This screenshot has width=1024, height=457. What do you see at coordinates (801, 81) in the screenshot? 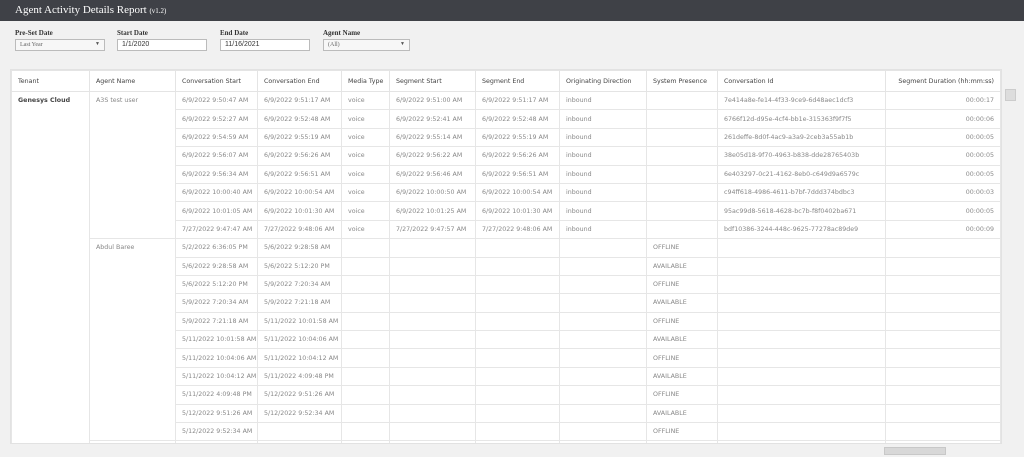
I see `column-header: Conversation Id` at bounding box center [801, 81].